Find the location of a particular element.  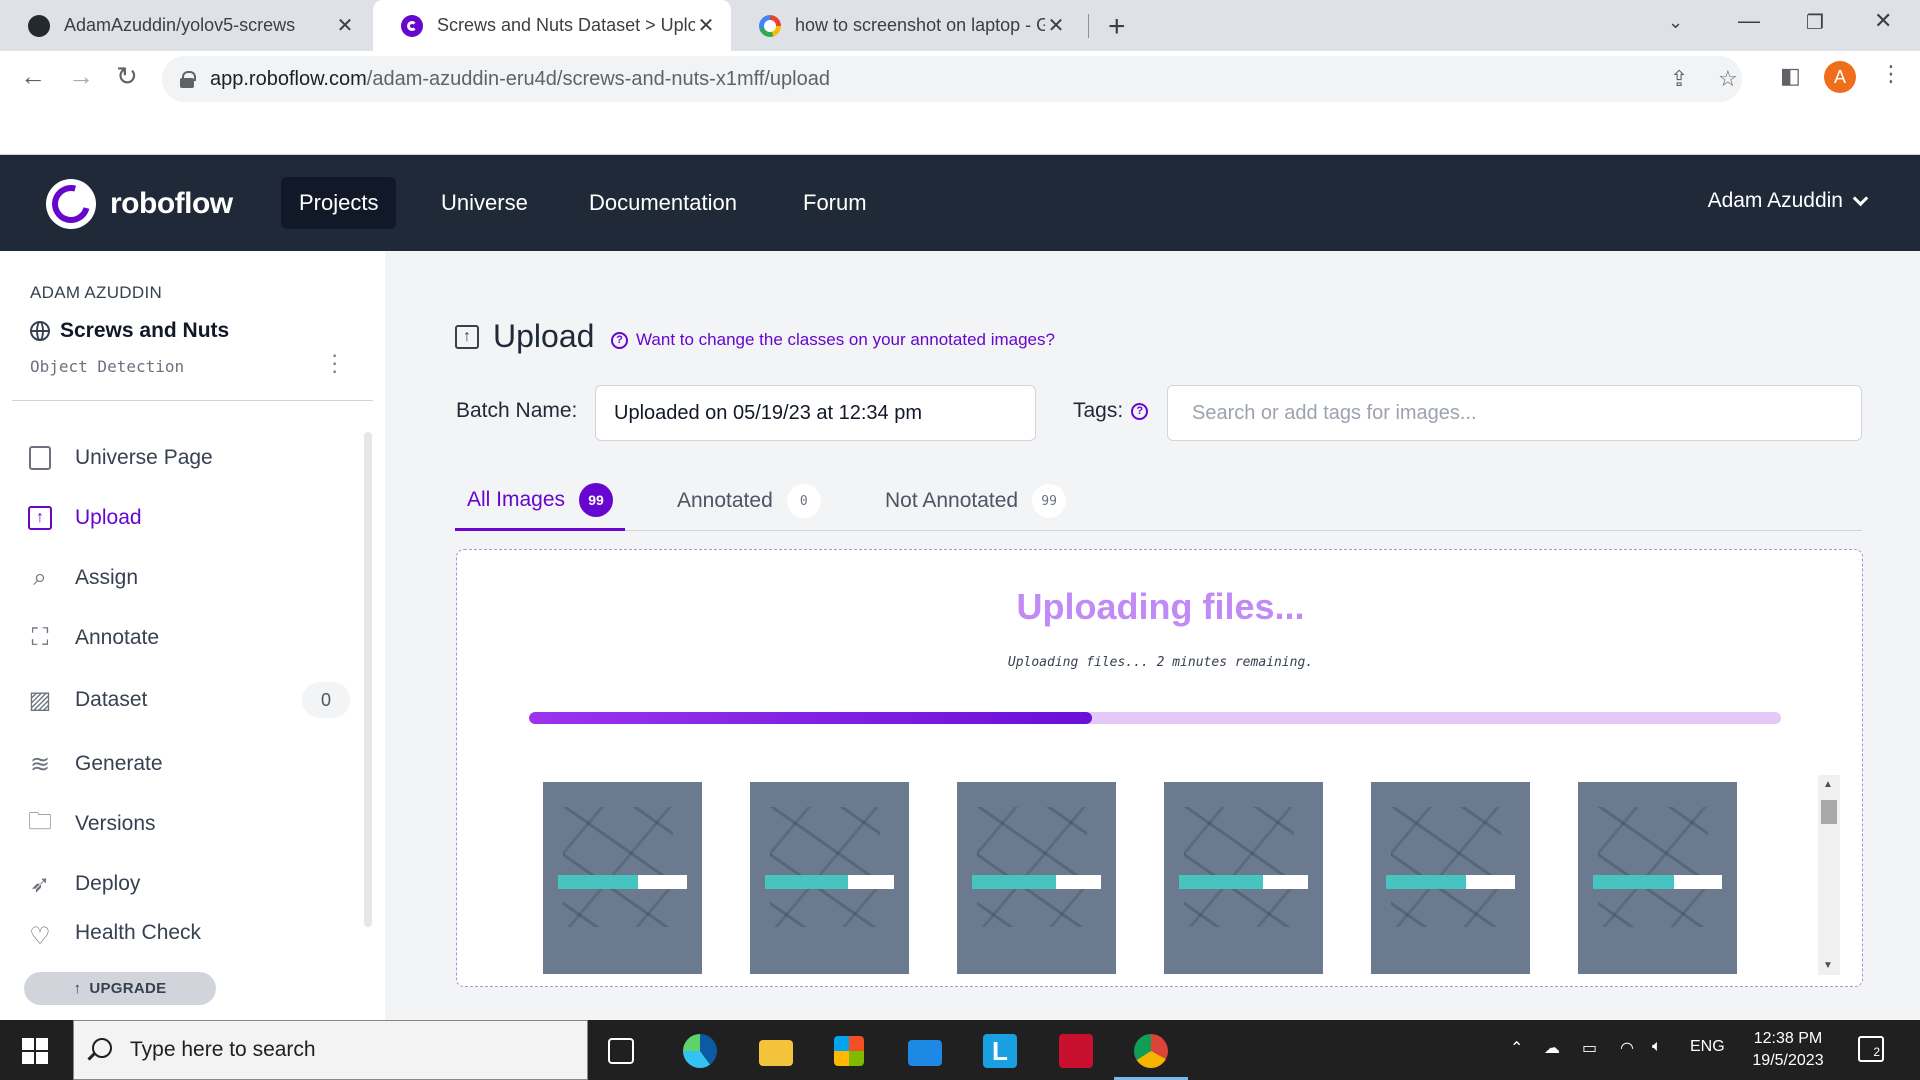

tab-search-chevron-icon: ⌄ is located at coordinates (1675, 22).